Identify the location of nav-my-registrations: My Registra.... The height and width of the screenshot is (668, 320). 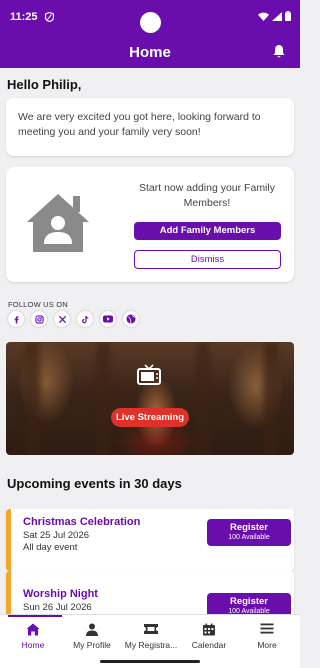
(151, 635).